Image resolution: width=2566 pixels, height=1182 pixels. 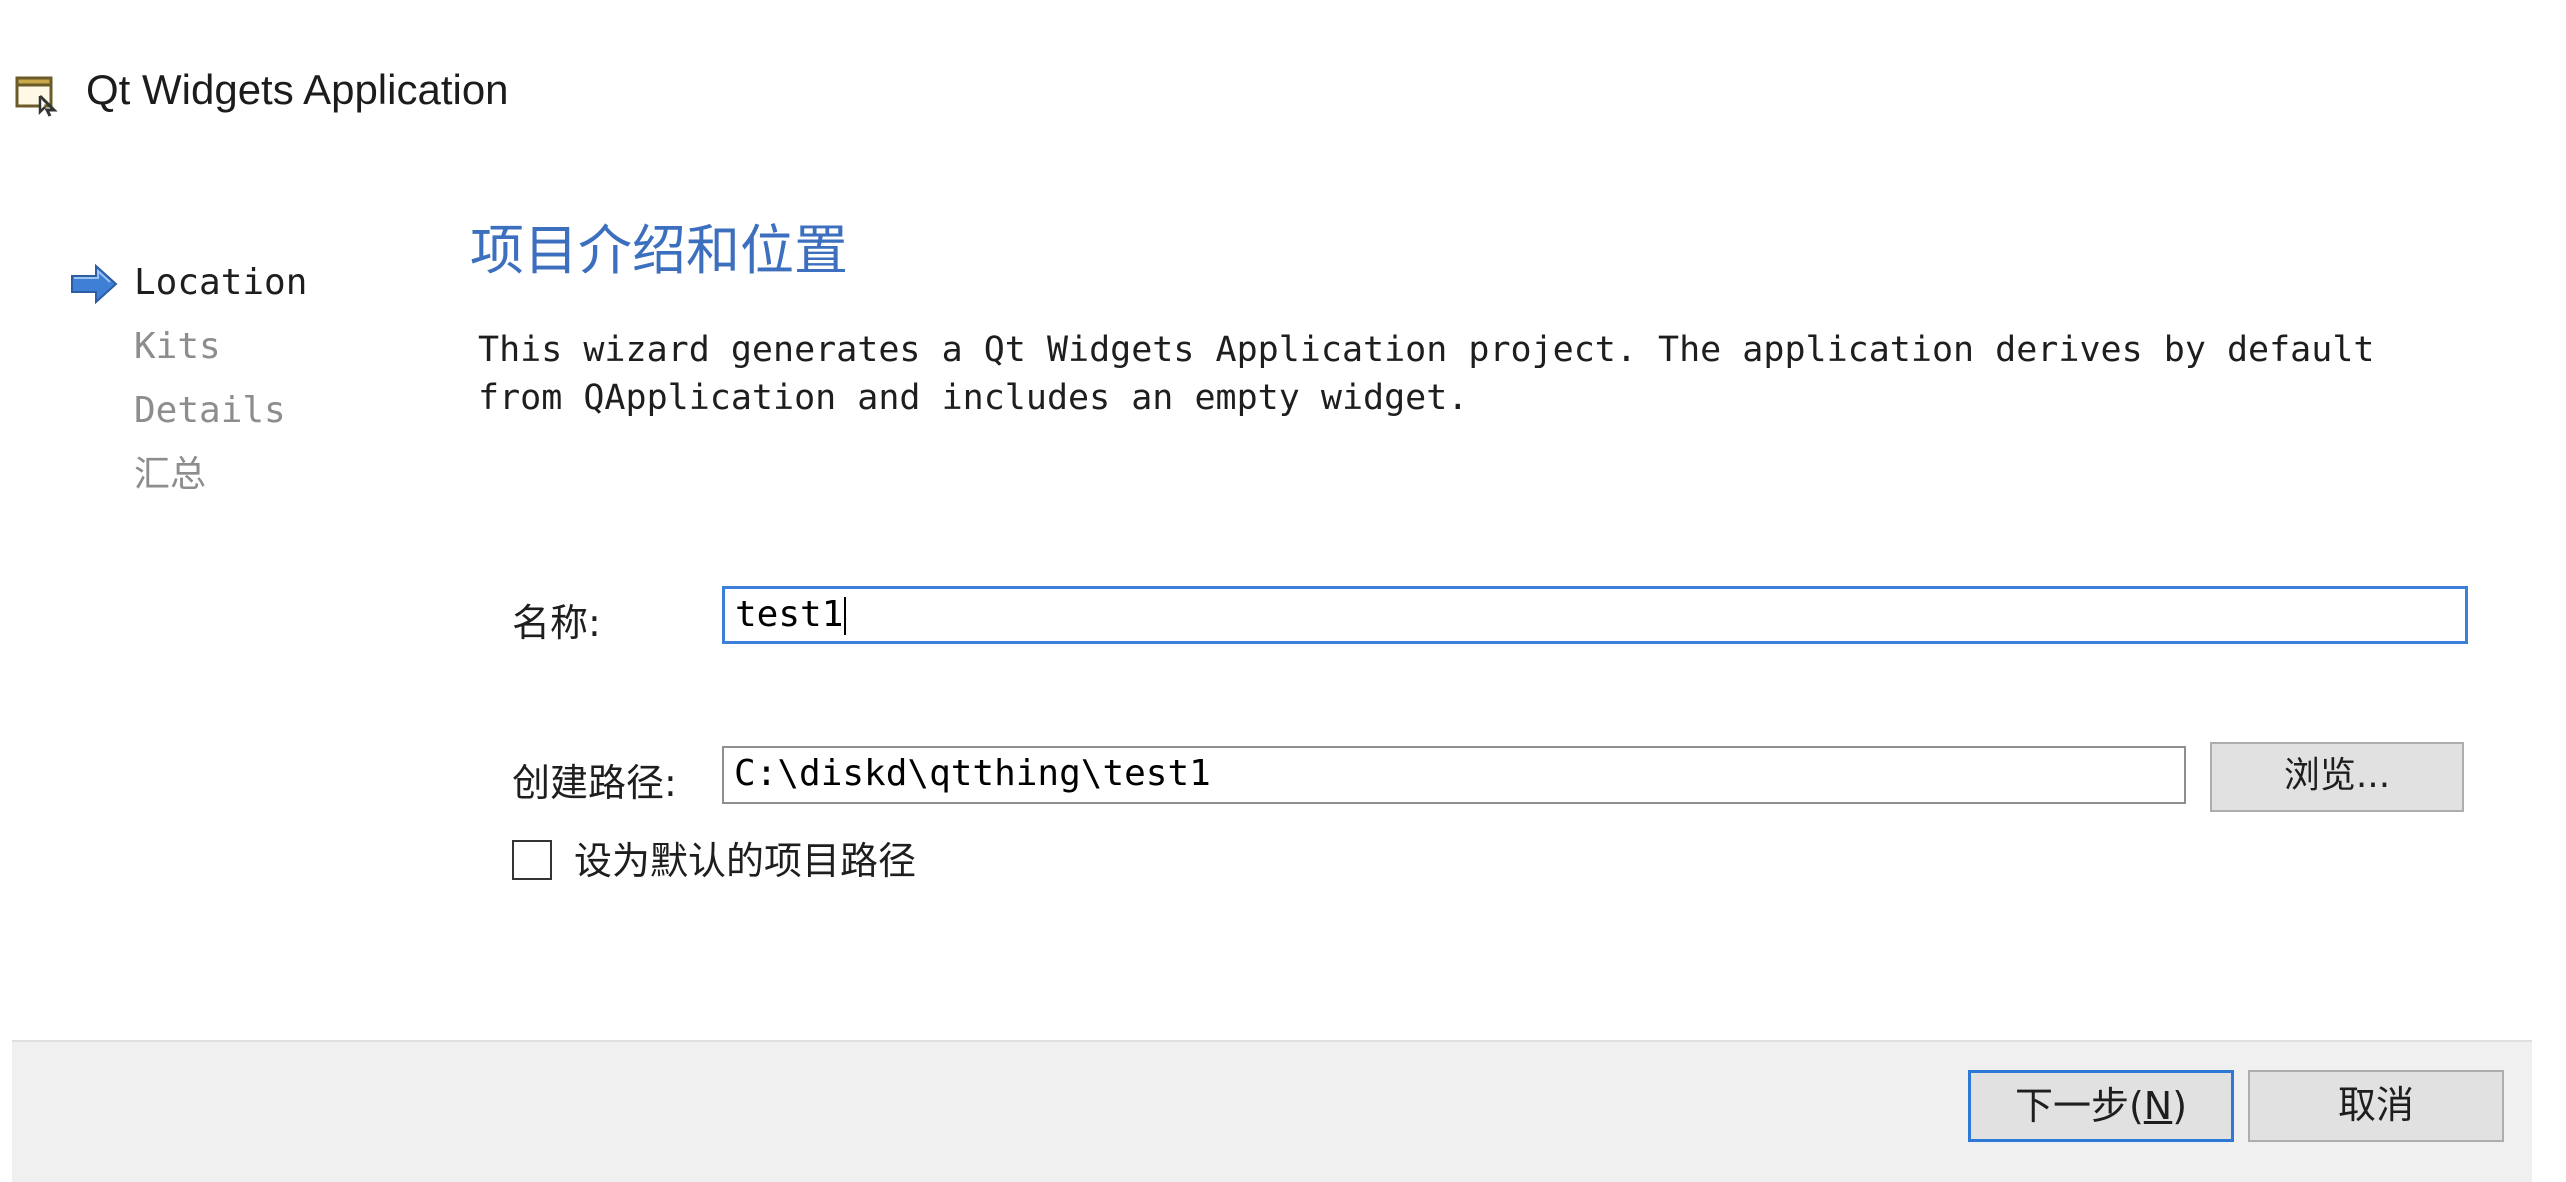 What do you see at coordinates (1454, 775) in the screenshot?
I see `path-input: C:\diskd\qtthing\test1` at bounding box center [1454, 775].